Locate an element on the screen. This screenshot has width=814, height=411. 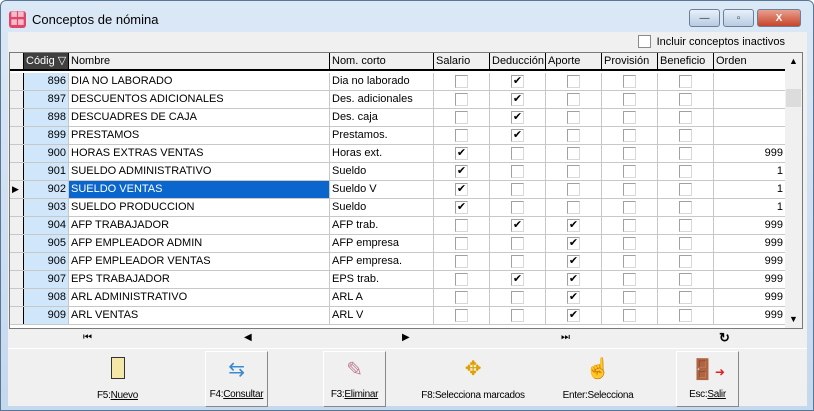
cell-nom-corto: AFP empresa is located at coordinates (382, 243).